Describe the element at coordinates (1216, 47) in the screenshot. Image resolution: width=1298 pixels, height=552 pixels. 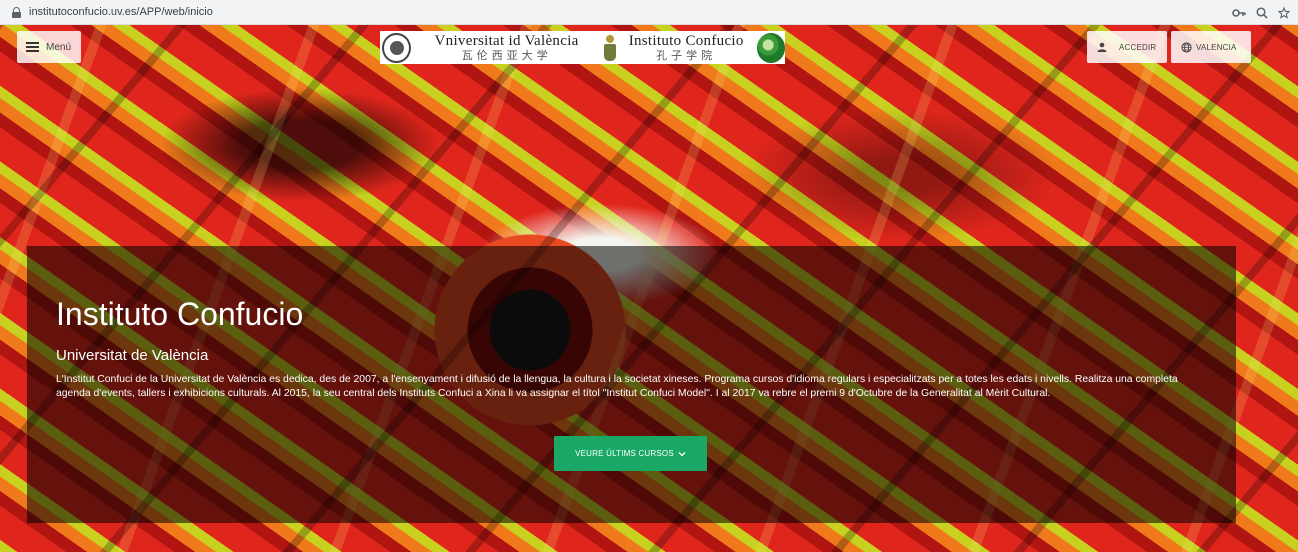
I see `language-label: VALENCIA` at that location.